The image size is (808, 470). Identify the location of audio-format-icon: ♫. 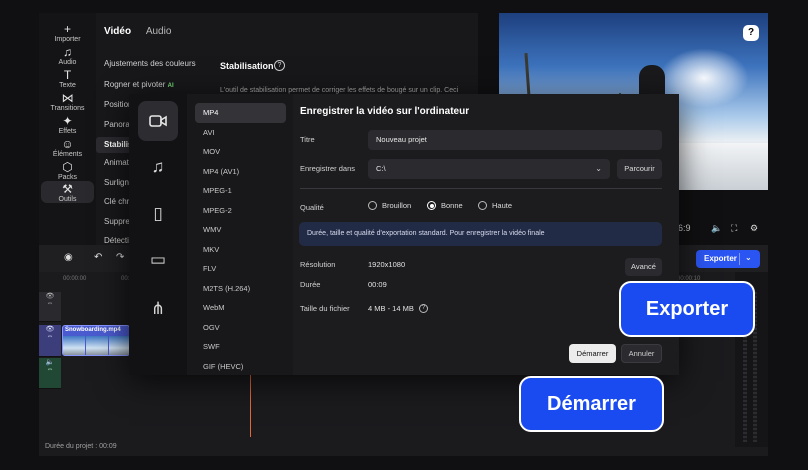
(158, 167).